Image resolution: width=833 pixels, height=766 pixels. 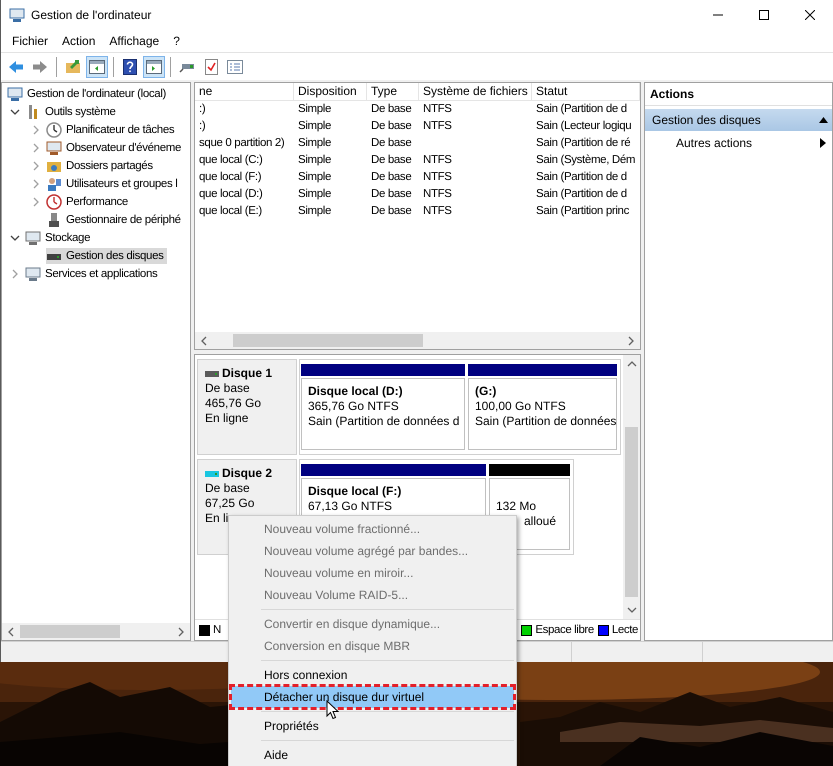 I want to click on disk-state: En ligne, so click(x=227, y=418).